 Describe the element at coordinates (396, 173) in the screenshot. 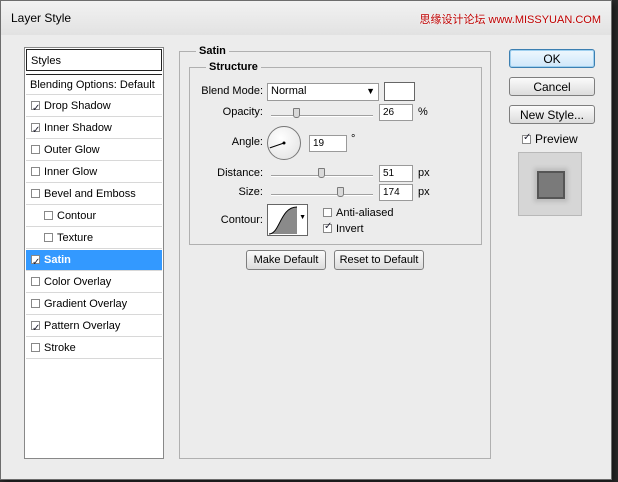

I see `distance-input: 51` at that location.